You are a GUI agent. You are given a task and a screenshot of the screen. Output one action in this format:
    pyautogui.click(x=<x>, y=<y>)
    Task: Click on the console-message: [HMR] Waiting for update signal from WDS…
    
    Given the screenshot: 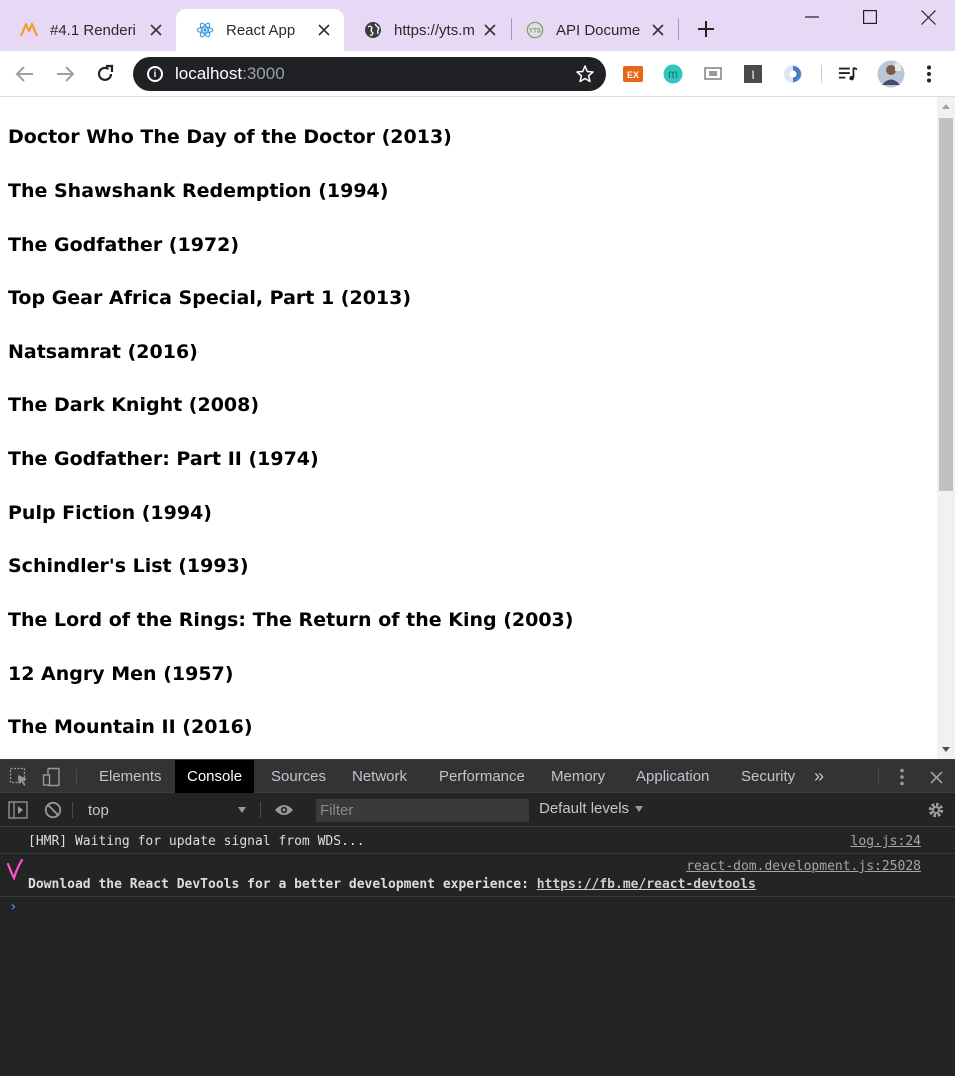 What is the action you would take?
    pyautogui.click(x=477, y=840)
    